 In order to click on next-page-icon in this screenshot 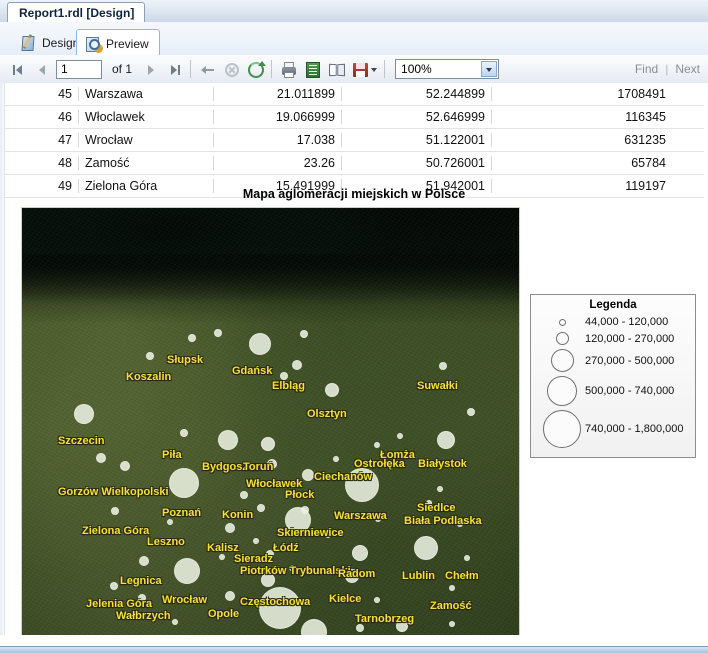, I will do `click(150, 69)`.